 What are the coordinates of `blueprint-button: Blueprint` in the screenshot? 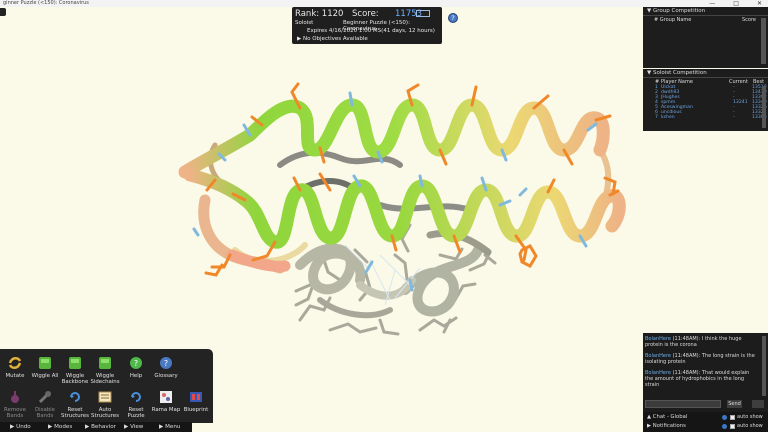 It's located at (196, 401).